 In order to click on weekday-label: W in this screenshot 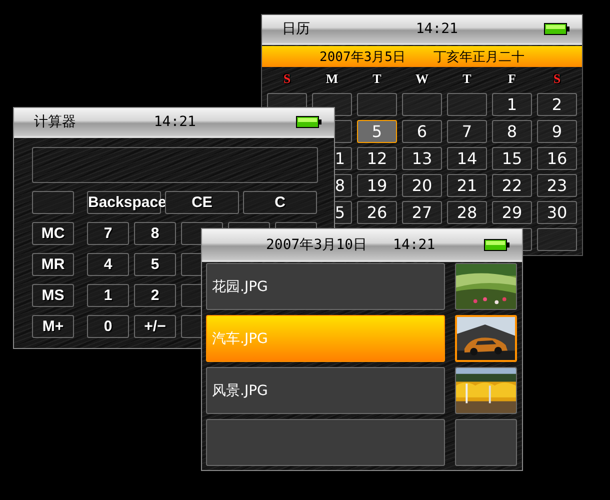, I will do `click(422, 79)`.